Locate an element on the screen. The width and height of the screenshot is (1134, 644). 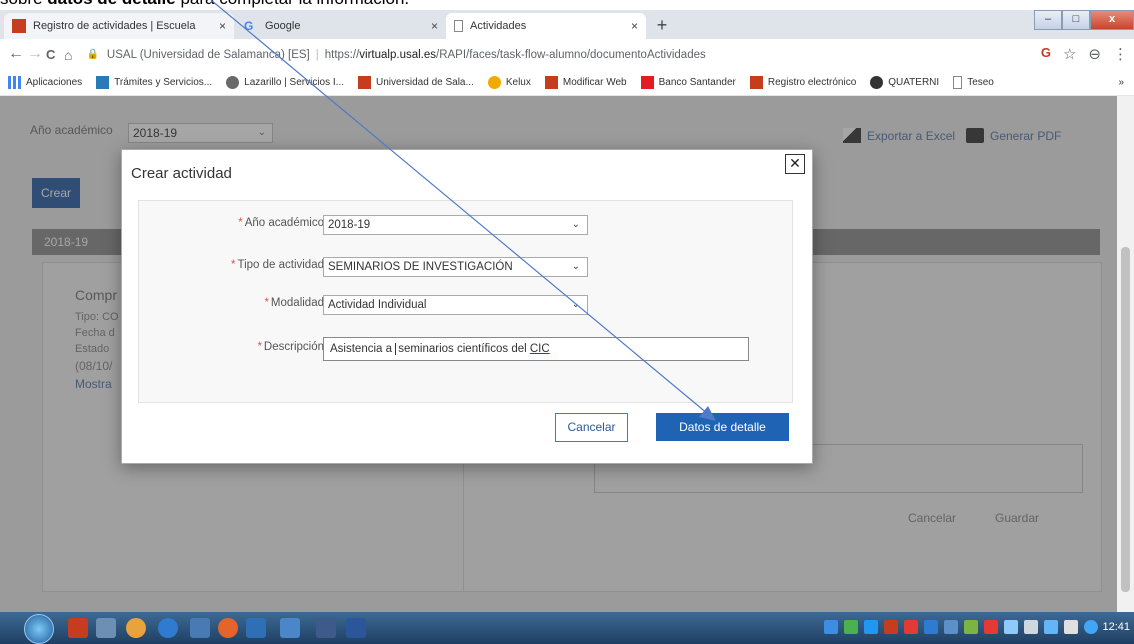
lazarillo-icon is located at coordinates (233, 82).